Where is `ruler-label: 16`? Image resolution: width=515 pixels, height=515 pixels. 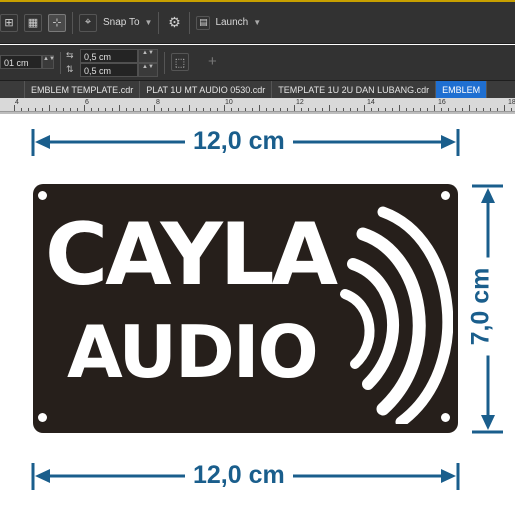 ruler-label: 16 is located at coordinates (442, 102).